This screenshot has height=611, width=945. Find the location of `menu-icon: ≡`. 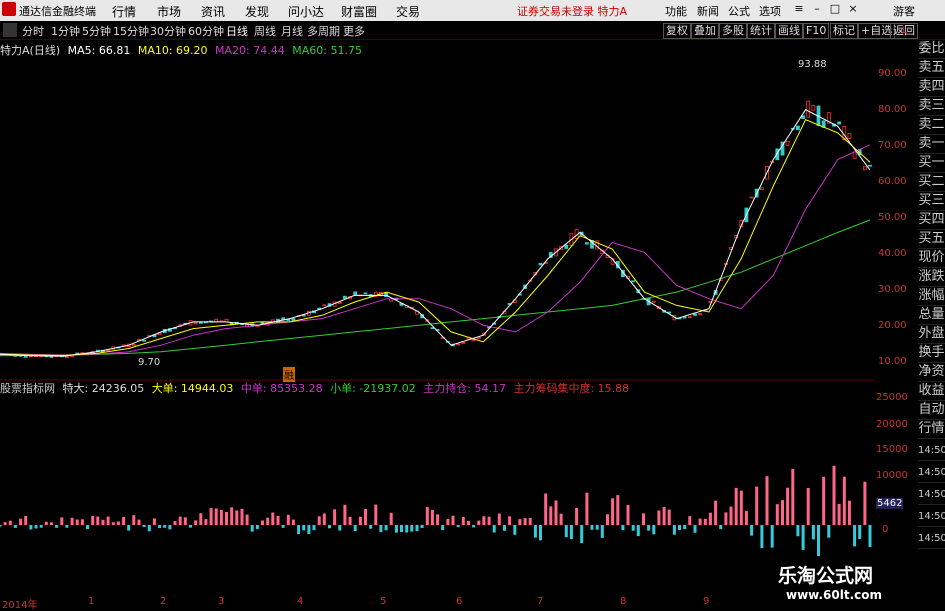

menu-icon: ≡ is located at coordinates (799, 9).